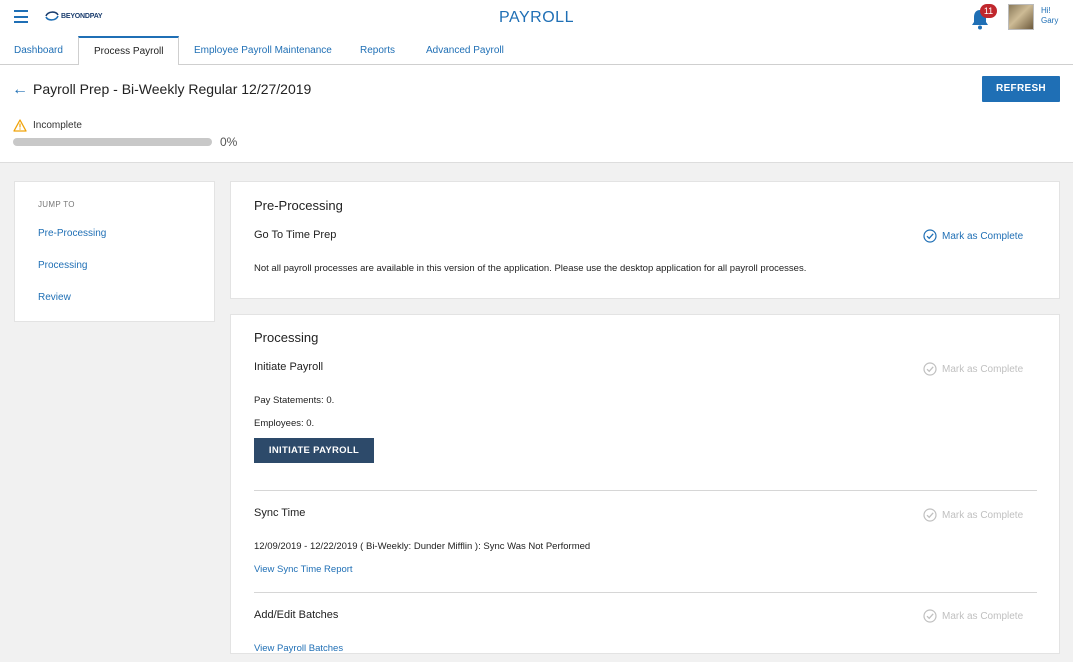  I want to click on section-title: Pre-Processing, so click(298, 205).